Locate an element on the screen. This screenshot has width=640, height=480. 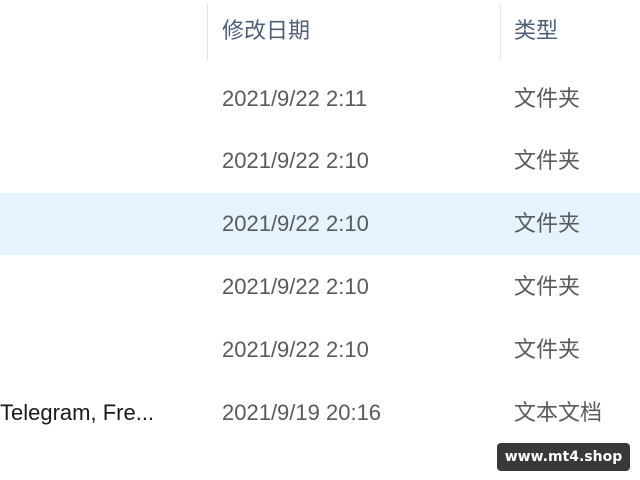
file-row: Telegram, Fre... 2021/9/19 20:16 文本文档 is located at coordinates (320, 413).